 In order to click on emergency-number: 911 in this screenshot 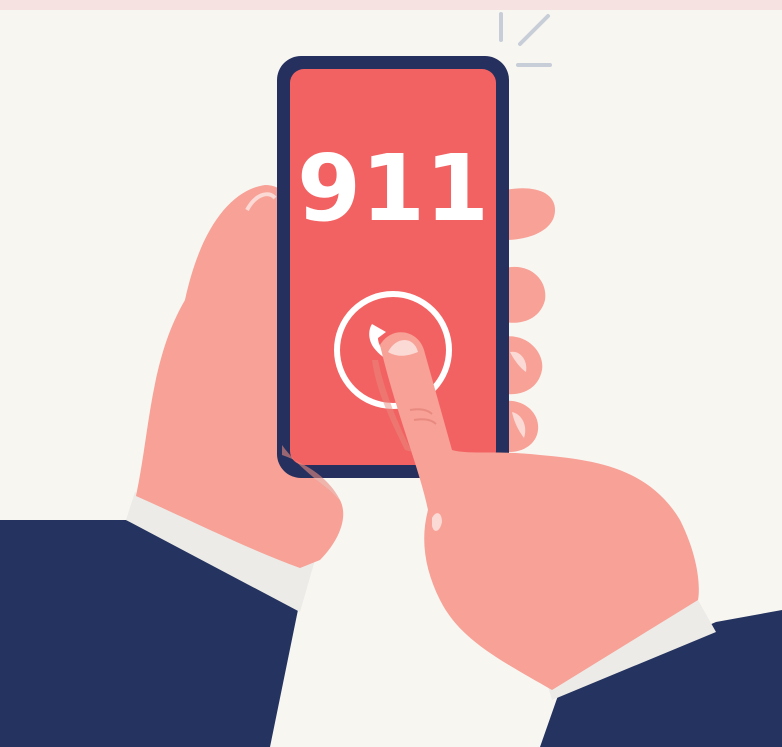, I will do `click(393, 188)`.